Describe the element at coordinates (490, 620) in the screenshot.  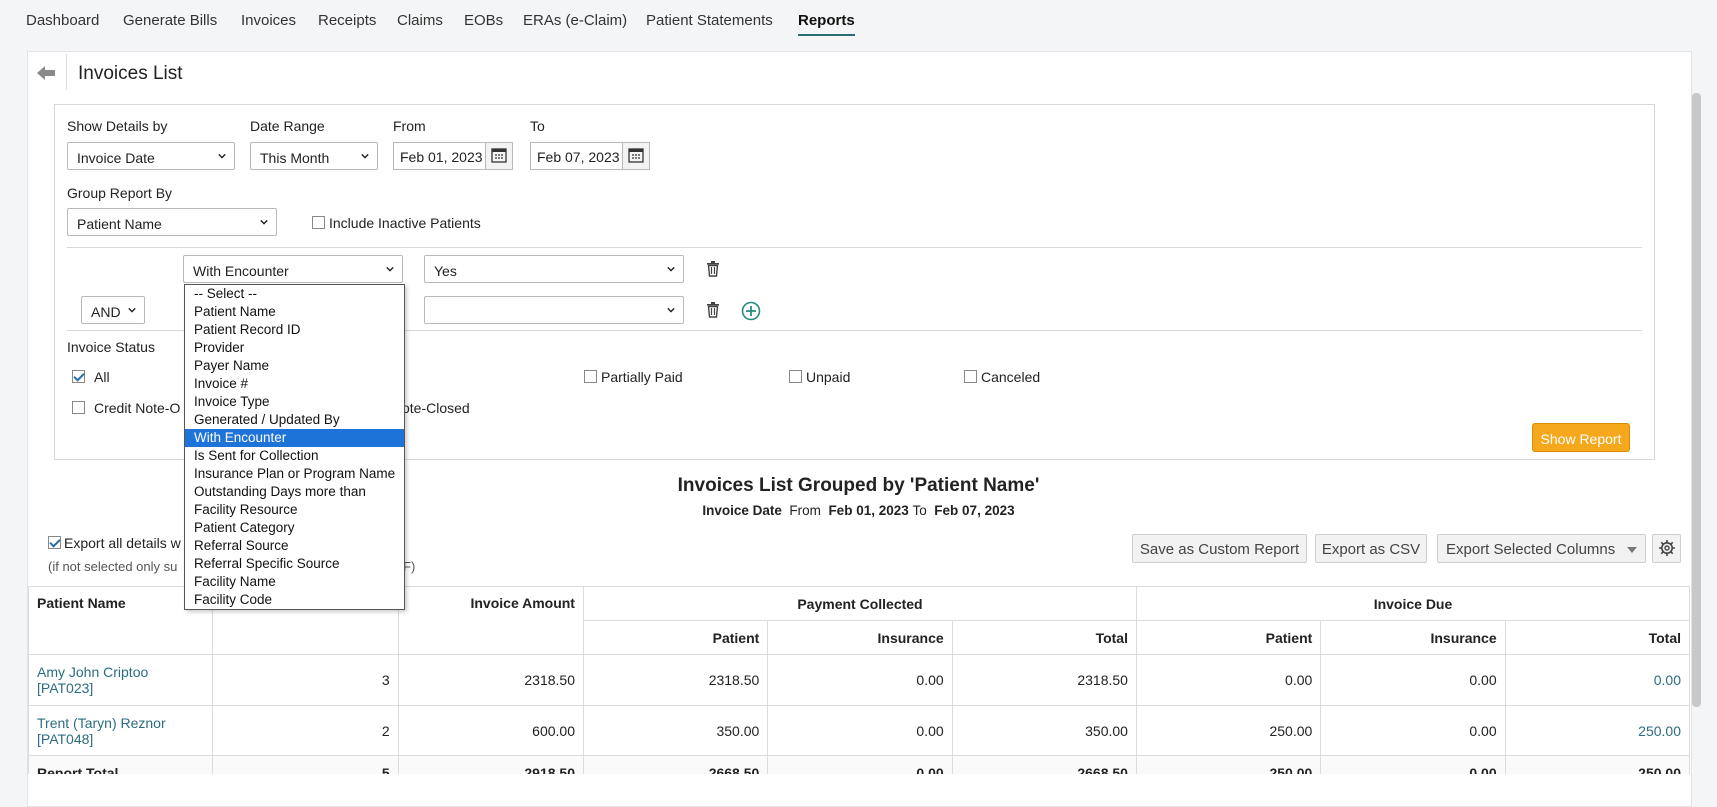
I see `col-invoice-amount: Invoice Amount` at that location.